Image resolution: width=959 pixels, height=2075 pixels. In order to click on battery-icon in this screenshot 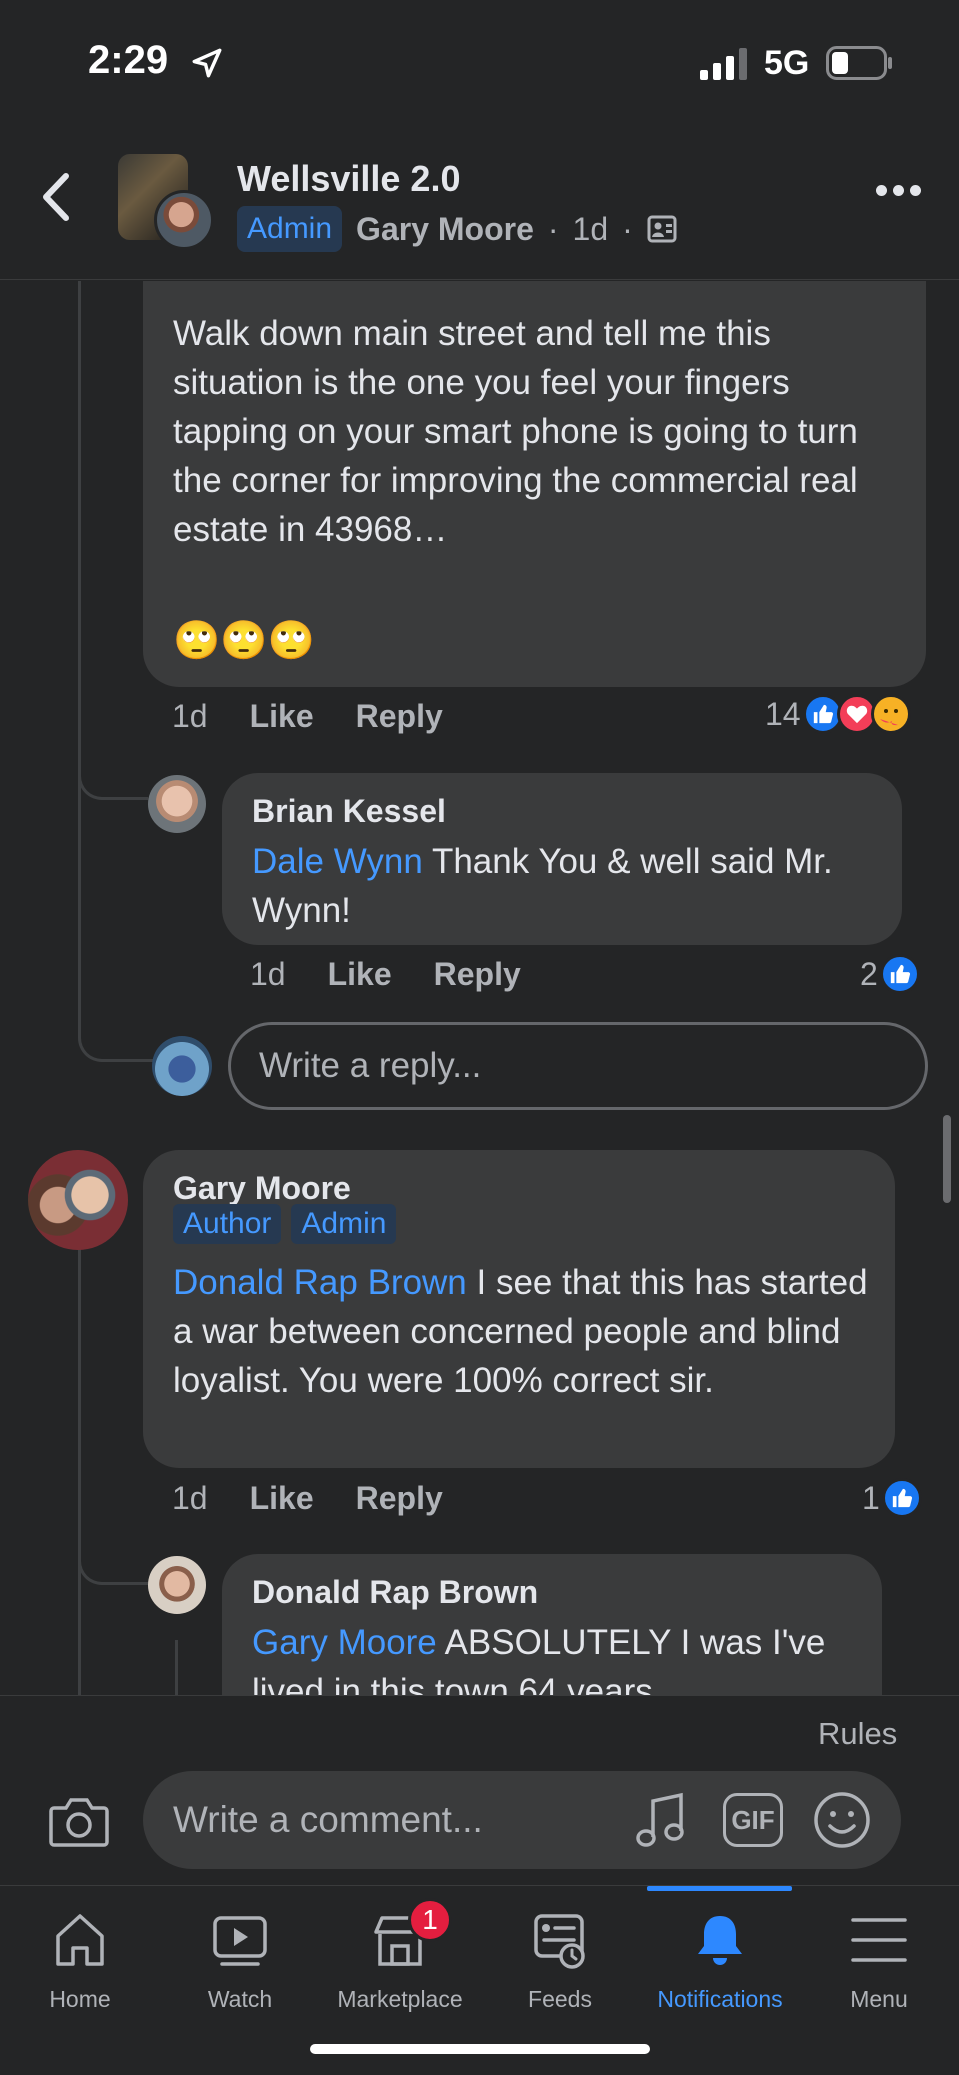, I will do `click(859, 63)`.